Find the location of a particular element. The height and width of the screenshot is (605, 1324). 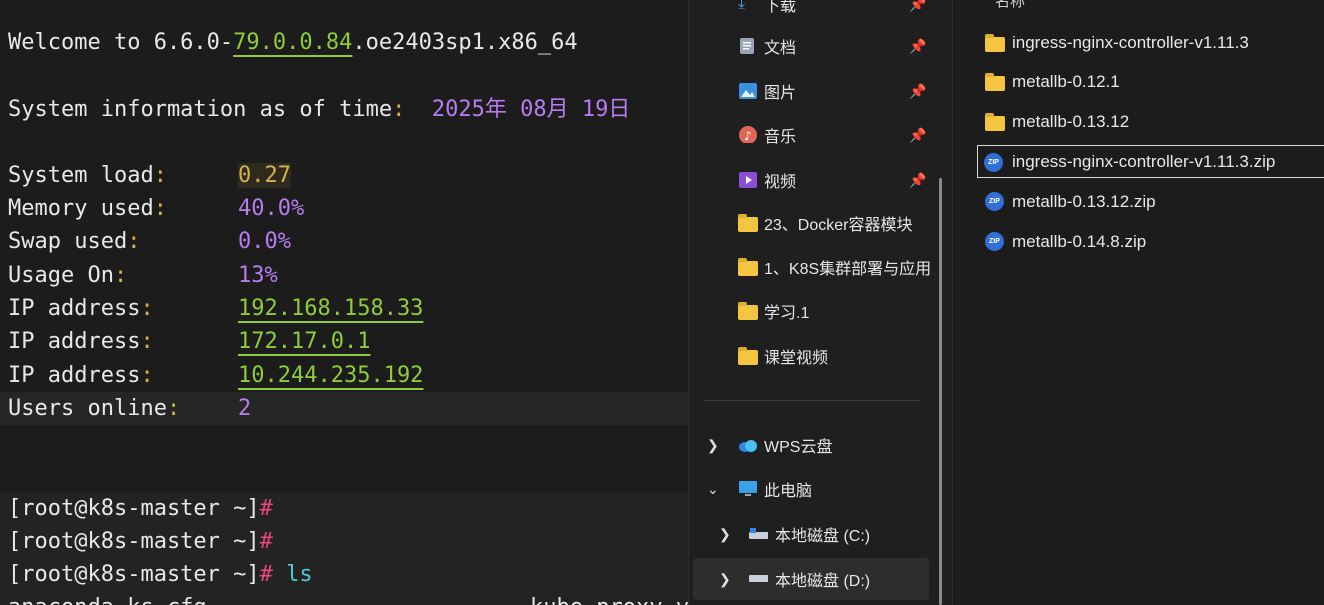

sysinfo-date: 2025年 08月 19日 is located at coordinates (531, 109).